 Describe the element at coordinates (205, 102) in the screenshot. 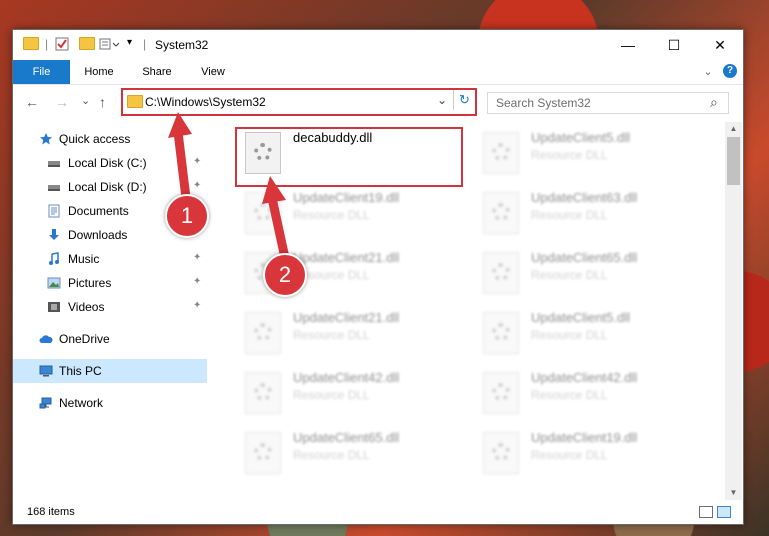

I see `address-path: C:\Windows\System32` at that location.